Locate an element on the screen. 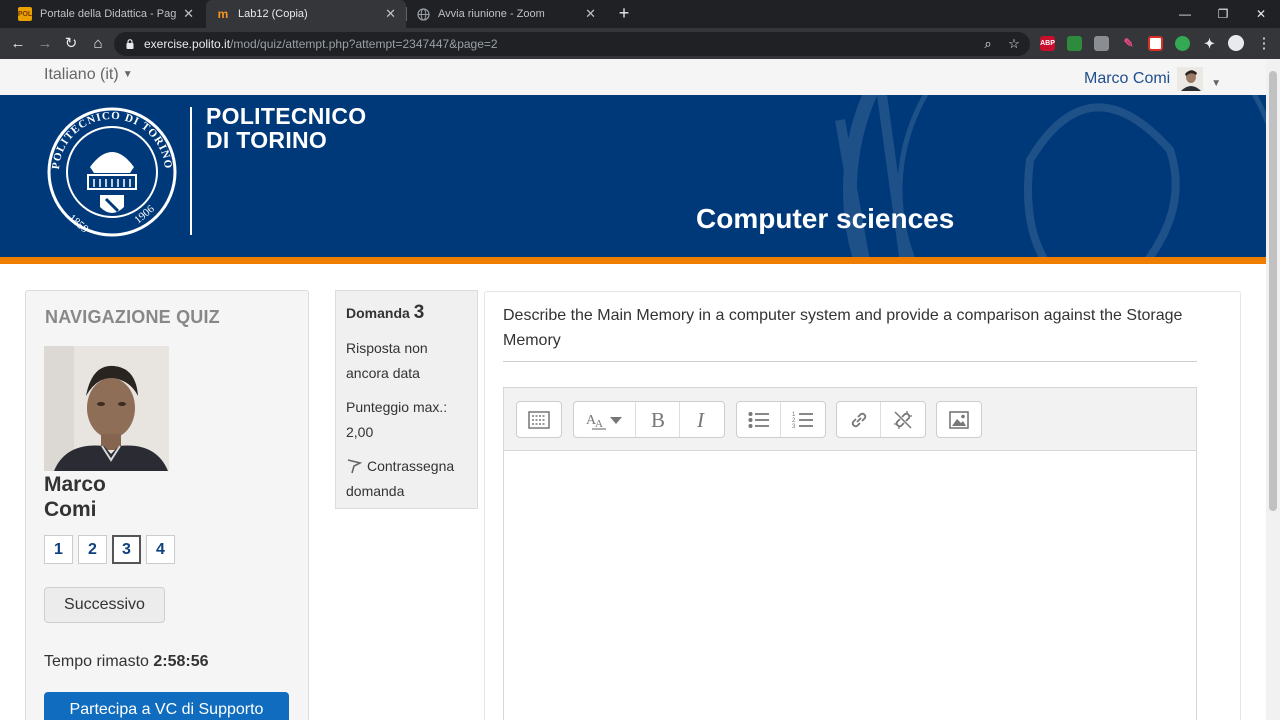 The height and width of the screenshot is (720, 1280). flag-icon is located at coordinates (354, 466).